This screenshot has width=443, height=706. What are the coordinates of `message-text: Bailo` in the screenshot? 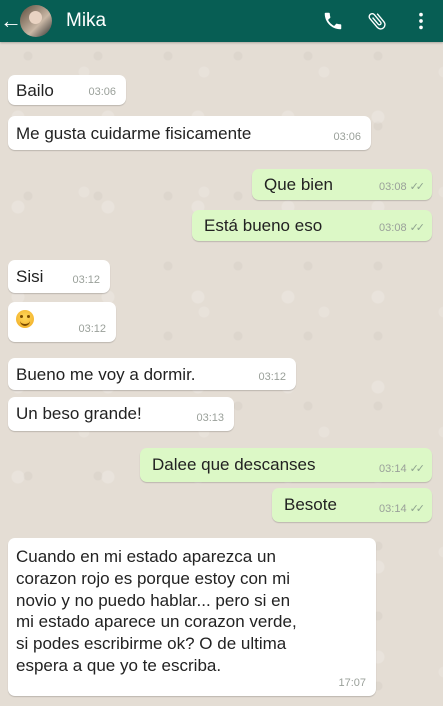 It's located at (35, 90).